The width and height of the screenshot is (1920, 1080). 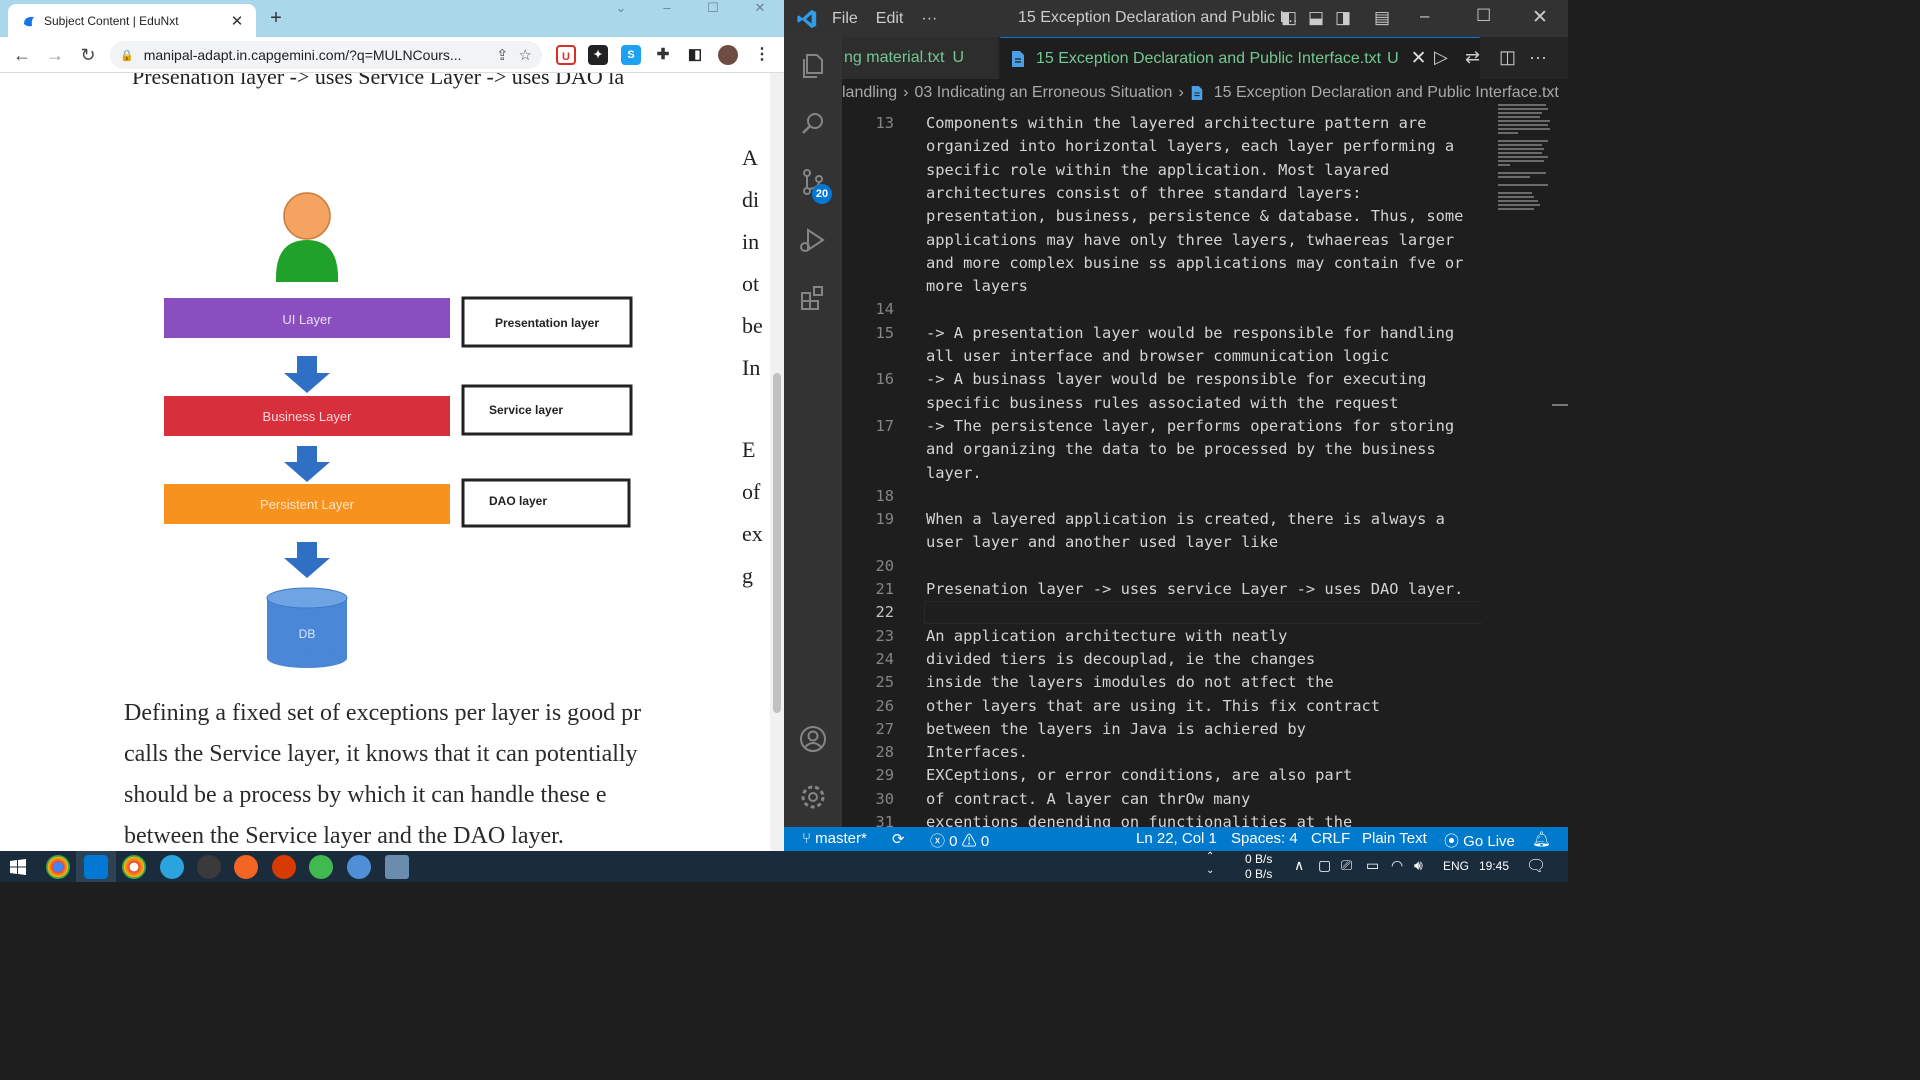 What do you see at coordinates (1176, 838) in the screenshot?
I see `cursor-position: Ln 22, Col 1` at bounding box center [1176, 838].